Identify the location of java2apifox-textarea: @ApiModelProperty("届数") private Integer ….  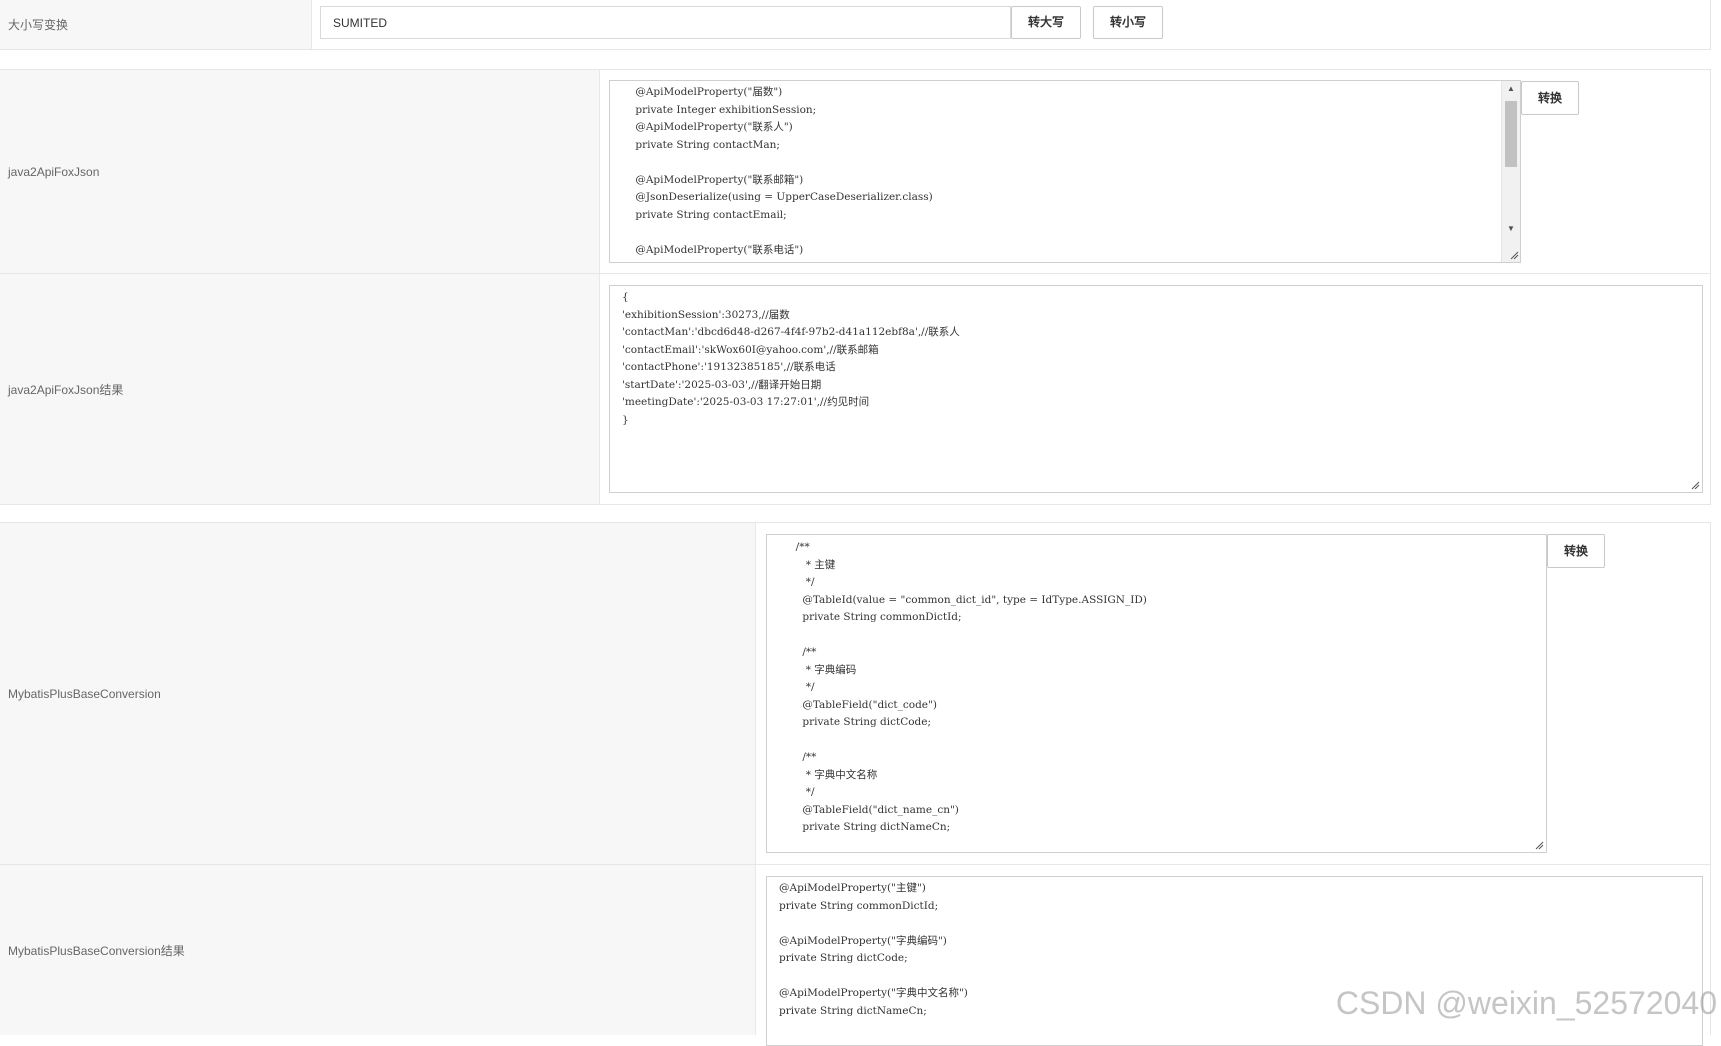
(1065, 171).